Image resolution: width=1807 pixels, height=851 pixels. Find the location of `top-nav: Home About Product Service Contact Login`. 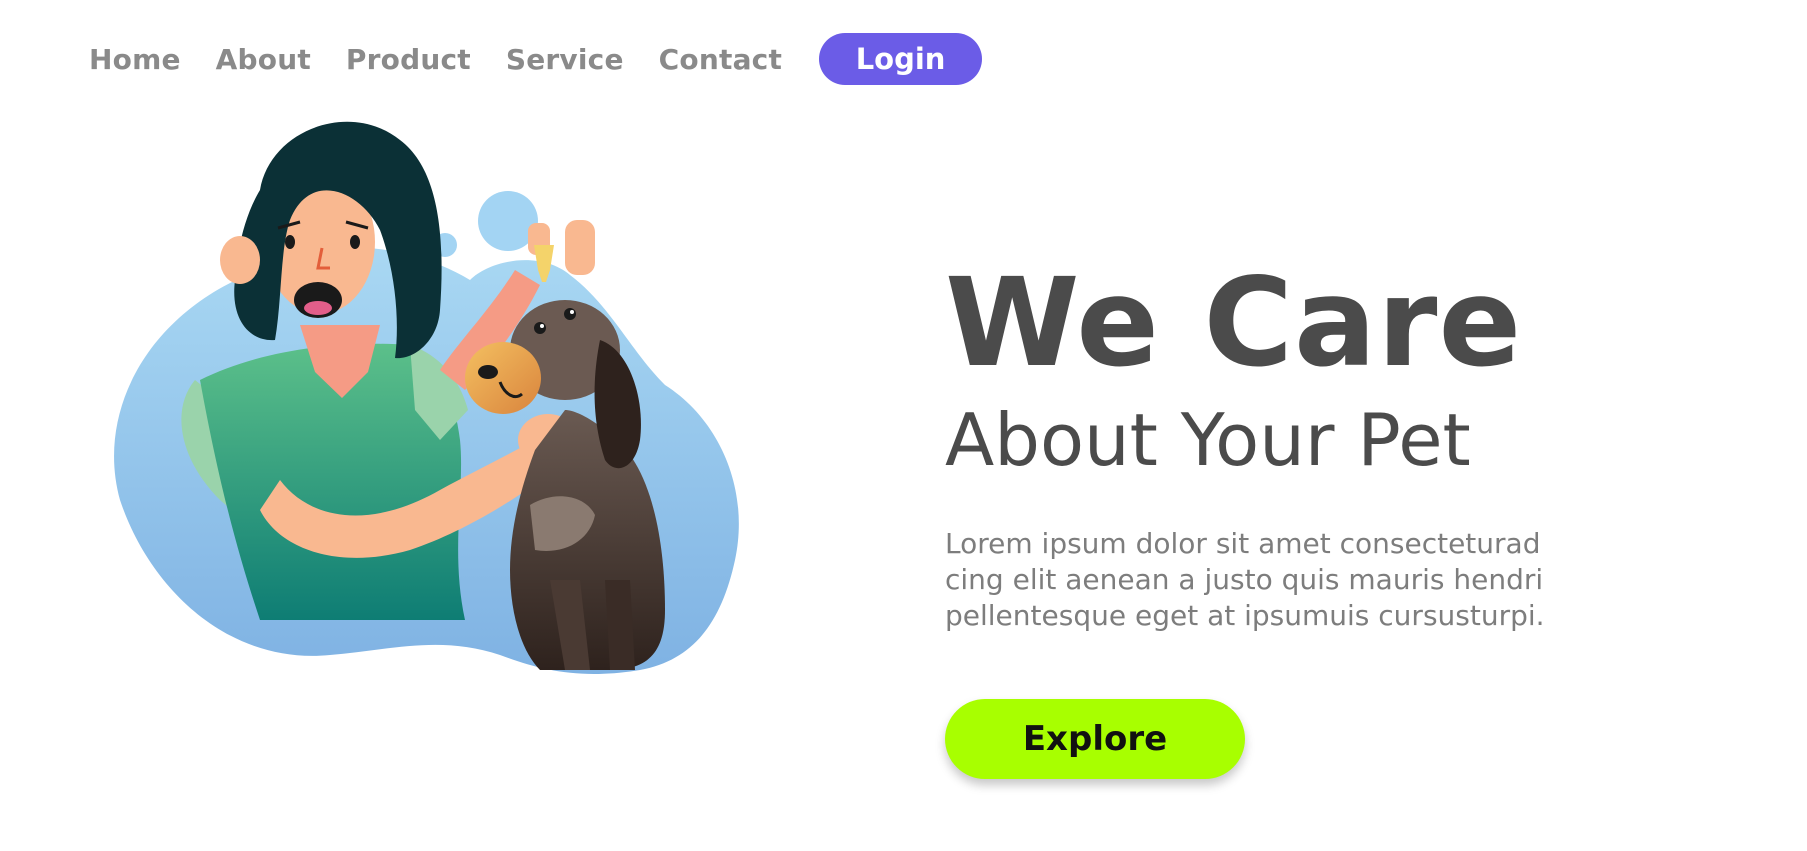

top-nav: Home About Product Service Contact Login is located at coordinates (536, 59).